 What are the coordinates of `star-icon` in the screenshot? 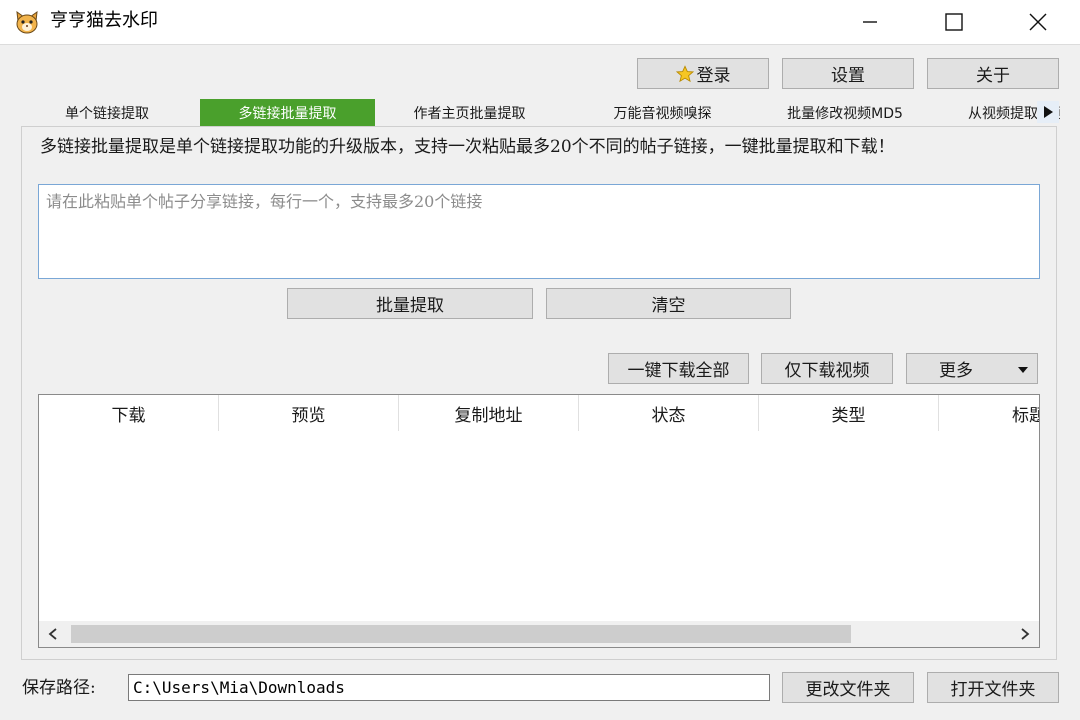 It's located at (684, 73).